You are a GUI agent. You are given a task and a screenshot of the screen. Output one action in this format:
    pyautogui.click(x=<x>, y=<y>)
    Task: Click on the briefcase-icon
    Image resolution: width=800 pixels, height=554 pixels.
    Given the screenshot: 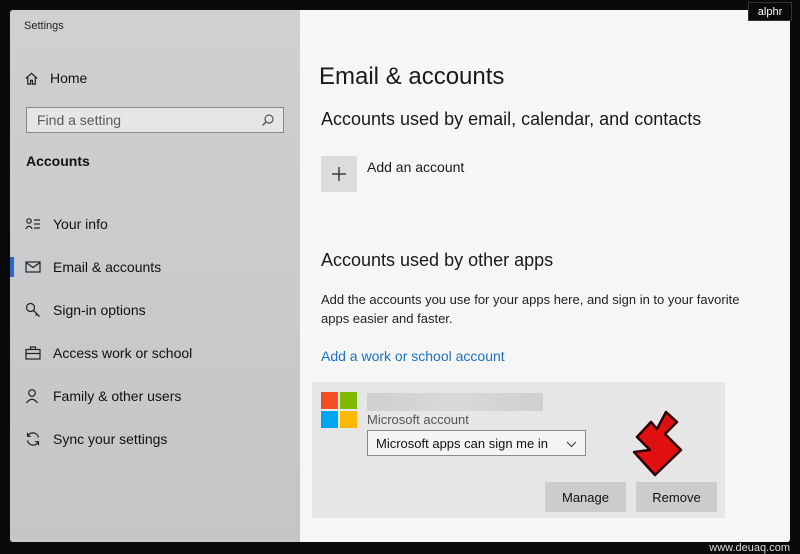 What is the action you would take?
    pyautogui.click(x=39, y=352)
    